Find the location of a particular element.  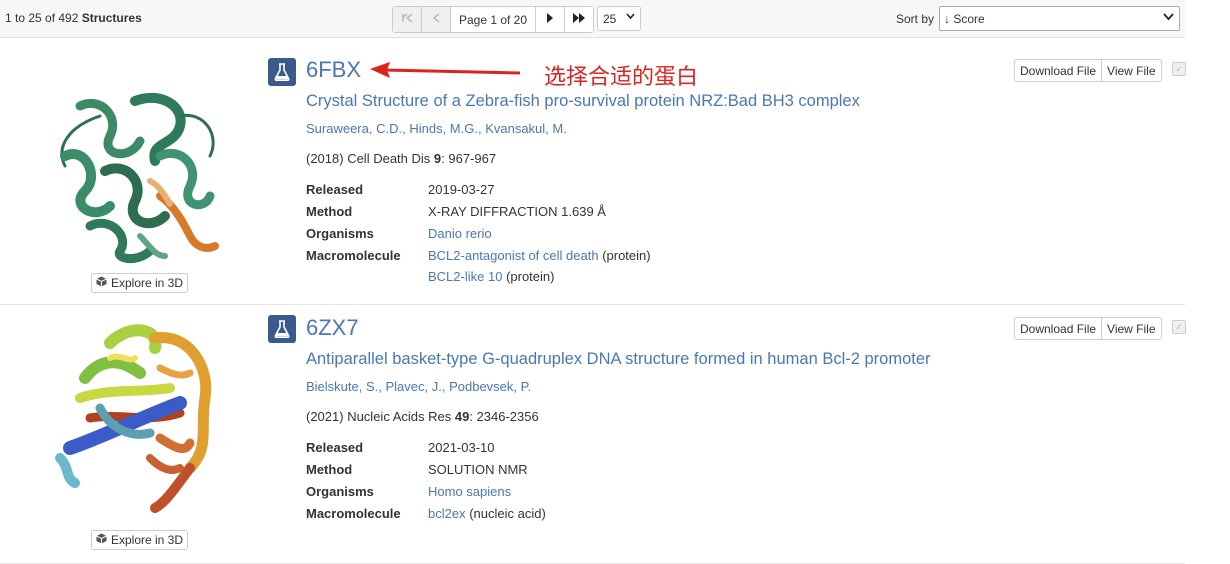

next-page-button is located at coordinates (550, 19).